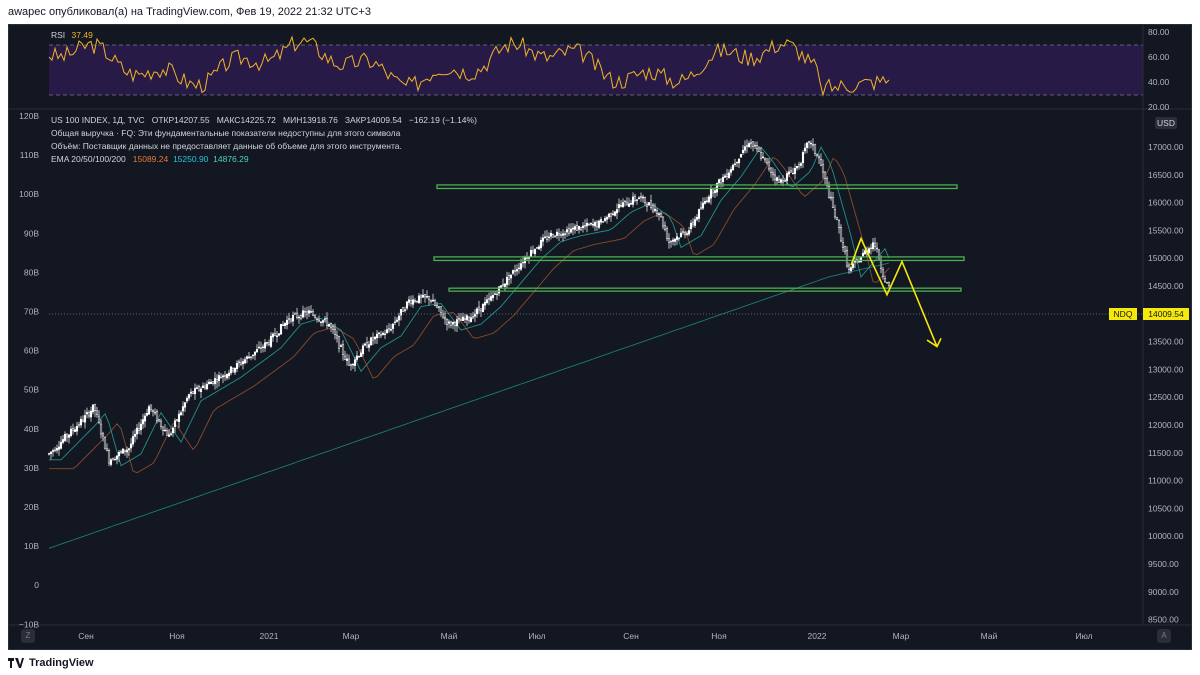  Describe the element at coordinates (30, 155) in the screenshot. I see `volume-tick-label: 110B` at that location.